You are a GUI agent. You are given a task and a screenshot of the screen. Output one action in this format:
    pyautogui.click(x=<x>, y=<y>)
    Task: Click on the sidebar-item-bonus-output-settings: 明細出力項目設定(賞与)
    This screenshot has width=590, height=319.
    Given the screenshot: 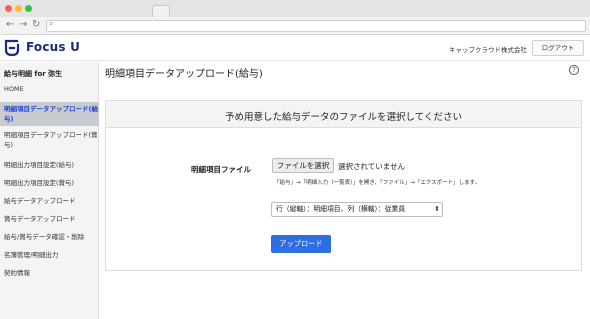 What is the action you would take?
    pyautogui.click(x=49, y=183)
    